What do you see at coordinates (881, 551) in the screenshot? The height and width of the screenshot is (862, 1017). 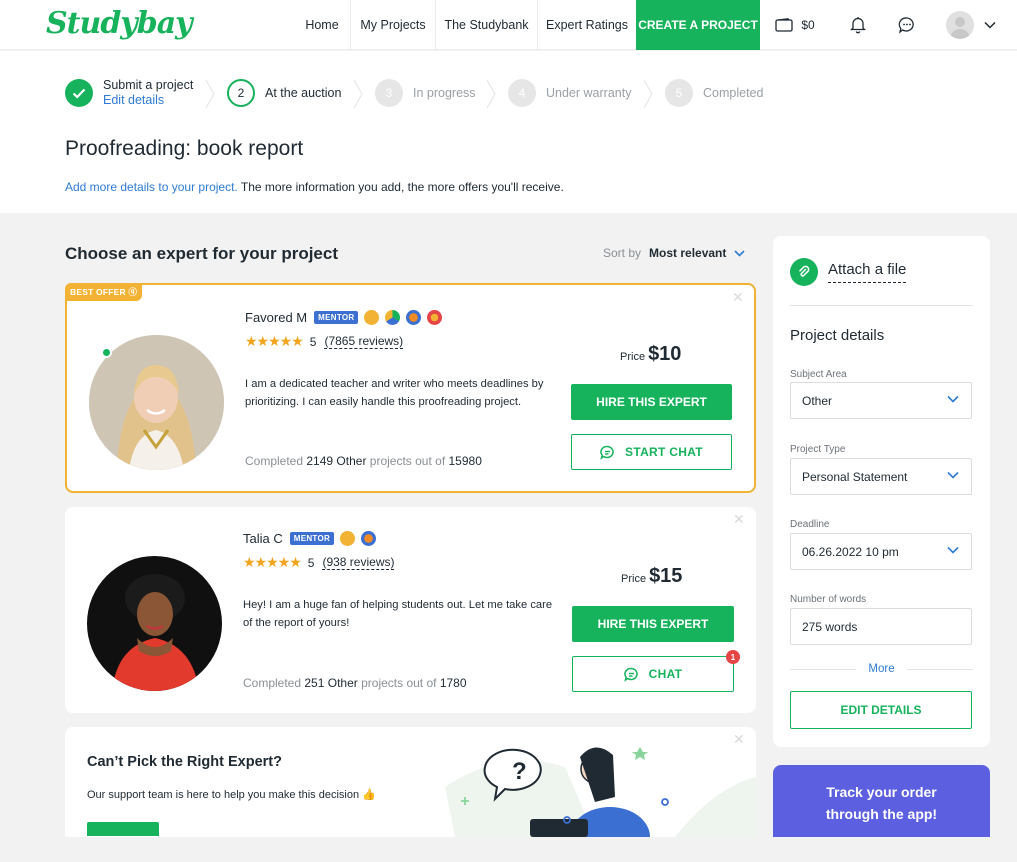 I see `deadline-select: 06.26.2022 10 pm` at bounding box center [881, 551].